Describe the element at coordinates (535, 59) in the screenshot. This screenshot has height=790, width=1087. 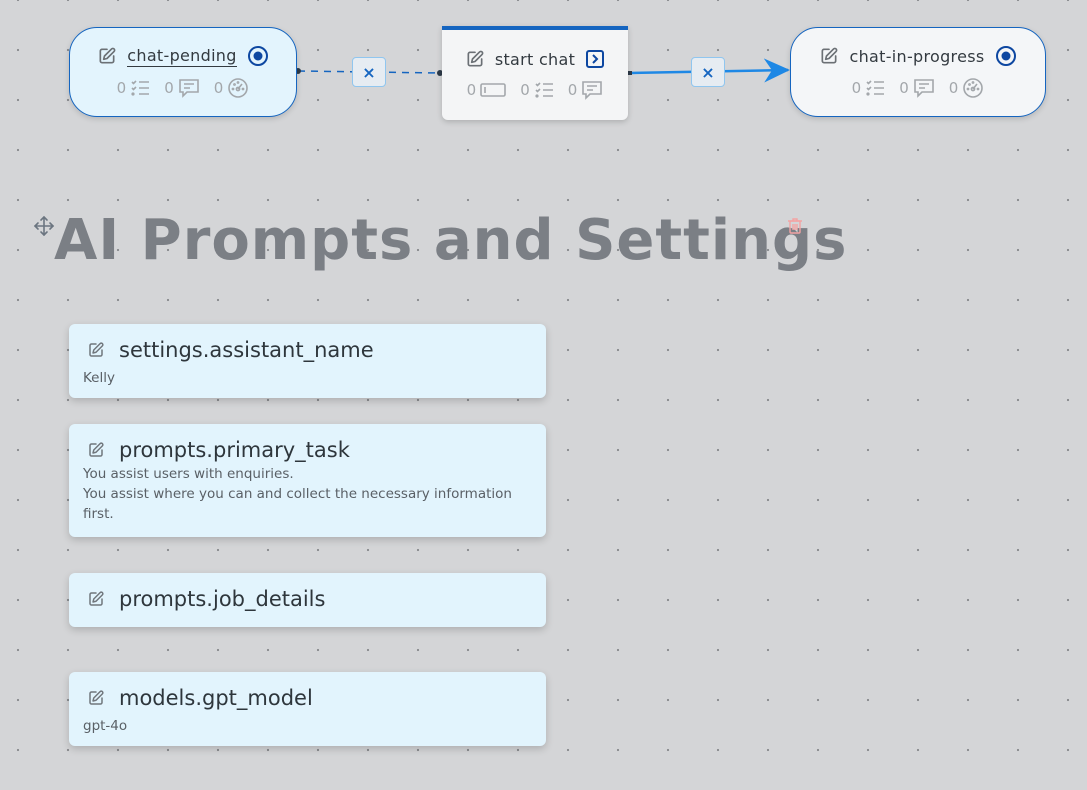
I see `node-title: start chat` at that location.